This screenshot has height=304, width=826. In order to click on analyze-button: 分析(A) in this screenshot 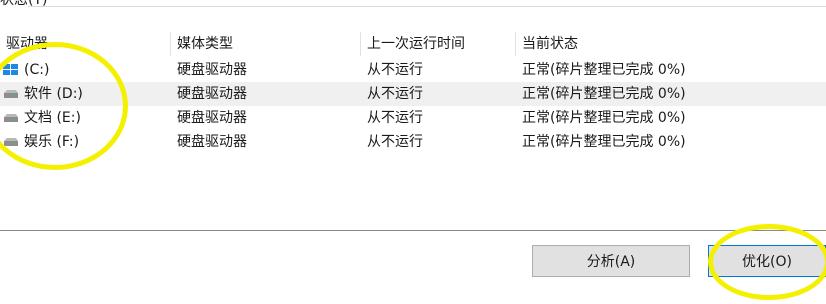, I will do `click(611, 261)`.